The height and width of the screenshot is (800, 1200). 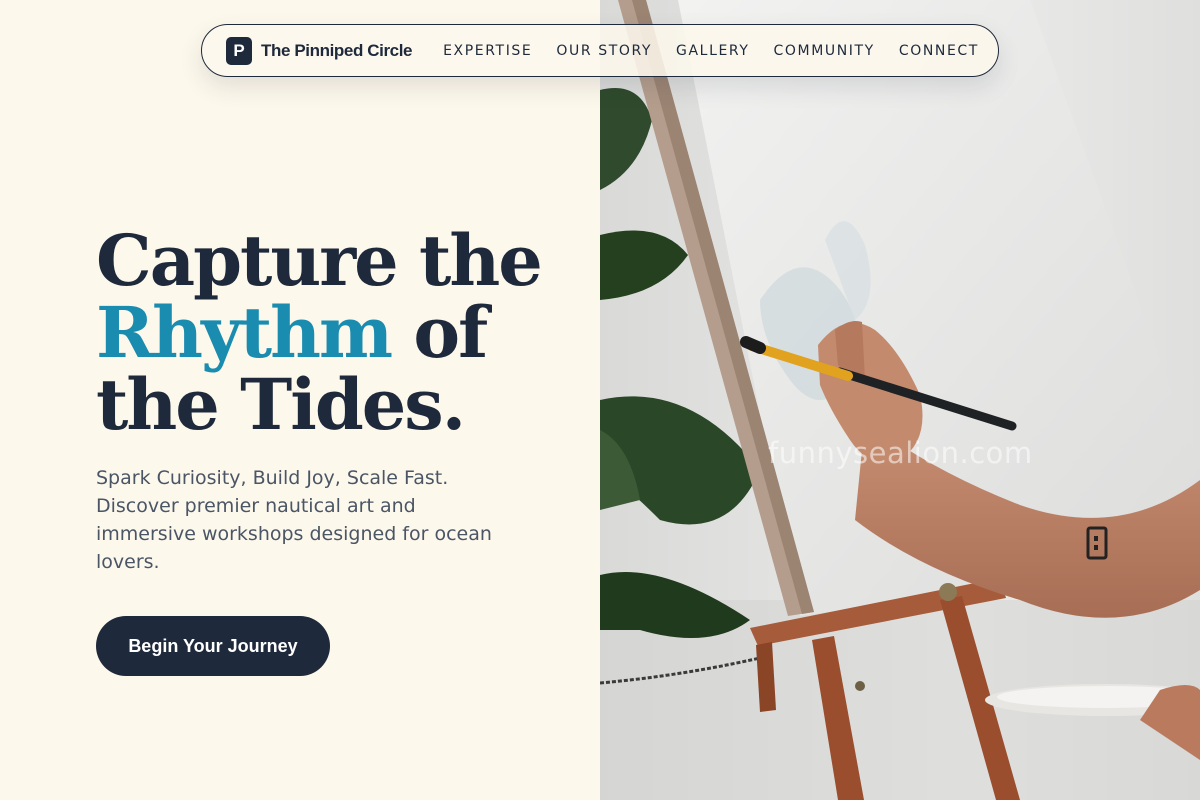 I want to click on nav-link-connect: CONNECT, so click(x=939, y=51).